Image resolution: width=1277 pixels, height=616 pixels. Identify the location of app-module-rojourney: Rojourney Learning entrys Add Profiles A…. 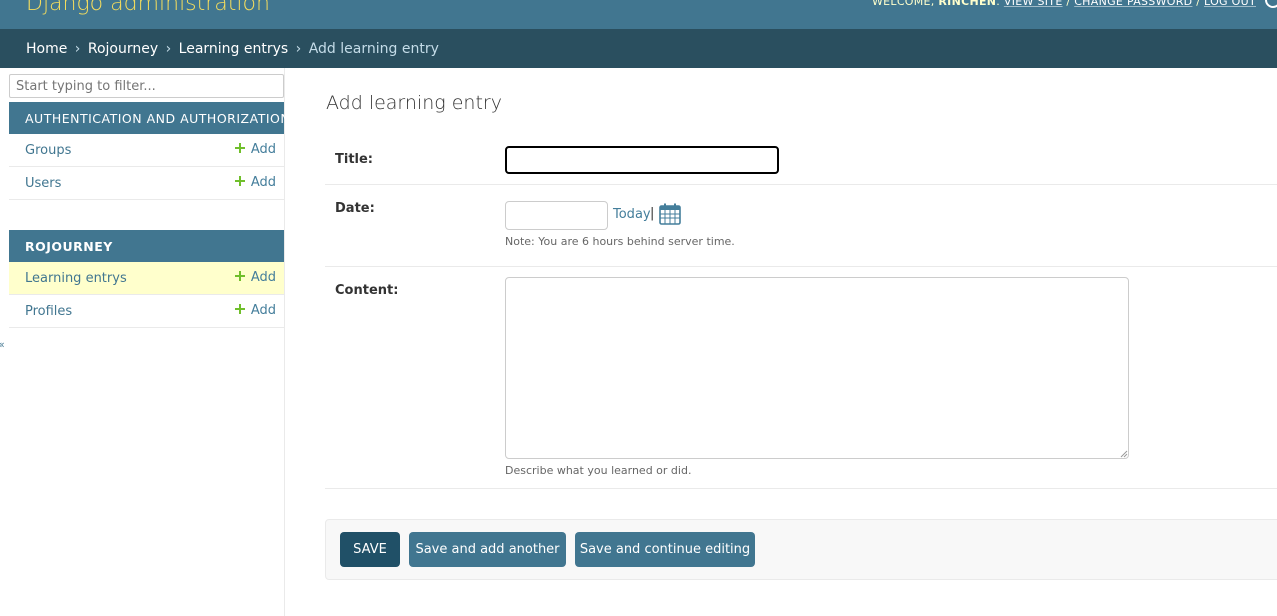
(146, 279).